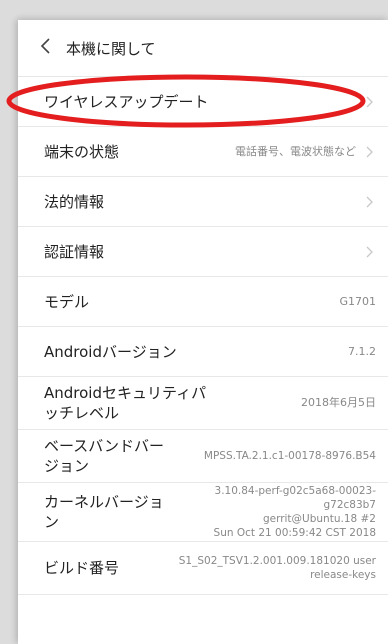 This screenshot has height=644, width=388. I want to click on back-button, so click(46, 48).